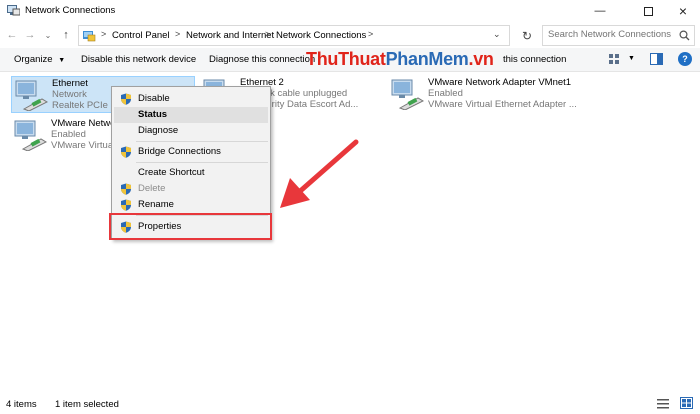 The height and width of the screenshot is (414, 700). What do you see at coordinates (83, 123) in the screenshot?
I see `connection-name: VMware Netwo` at bounding box center [83, 123].